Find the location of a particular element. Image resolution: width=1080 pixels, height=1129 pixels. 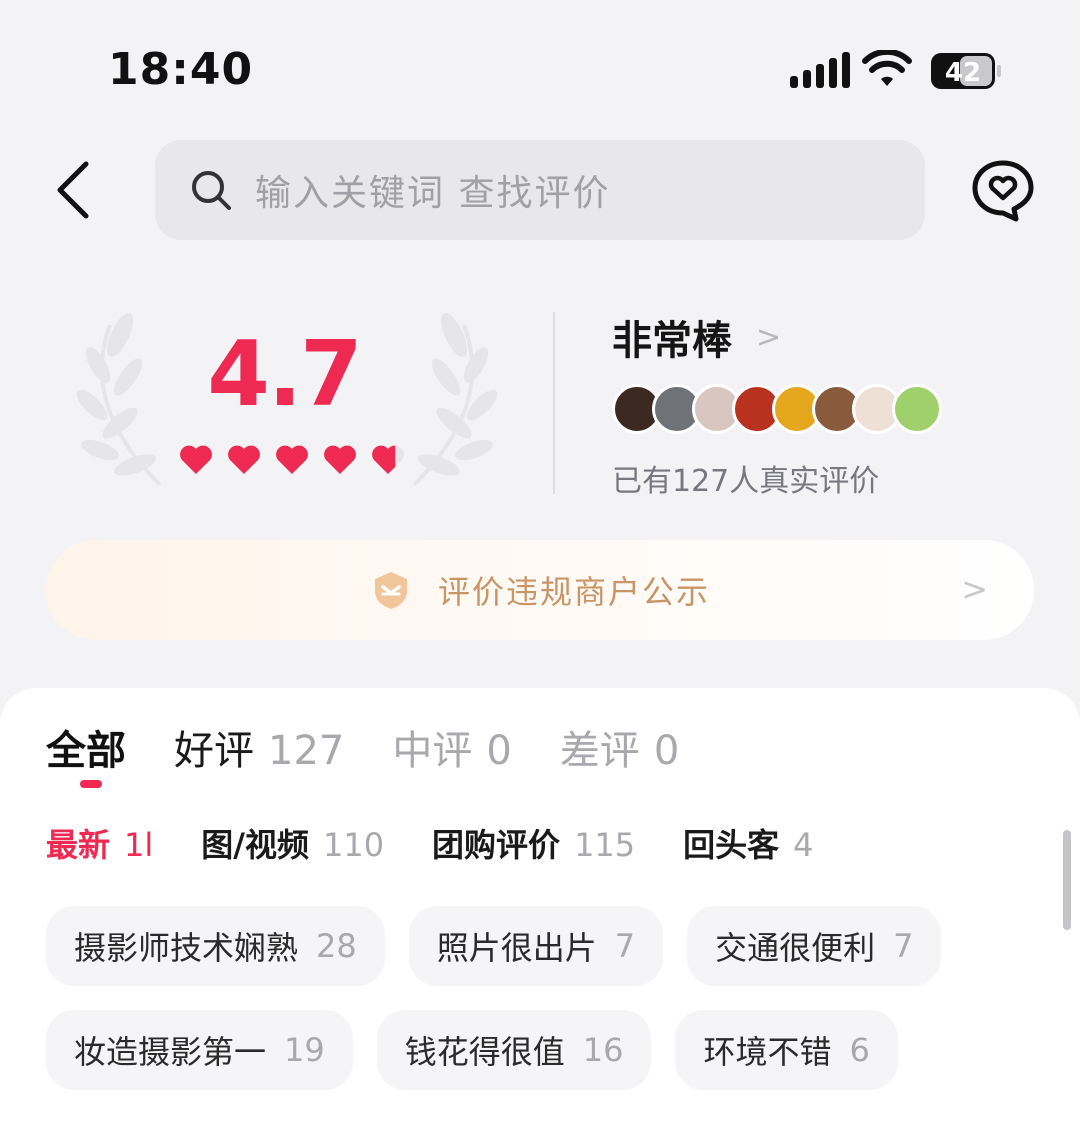

search-placeholder: 输入关键词 查找评价 is located at coordinates (433, 193).